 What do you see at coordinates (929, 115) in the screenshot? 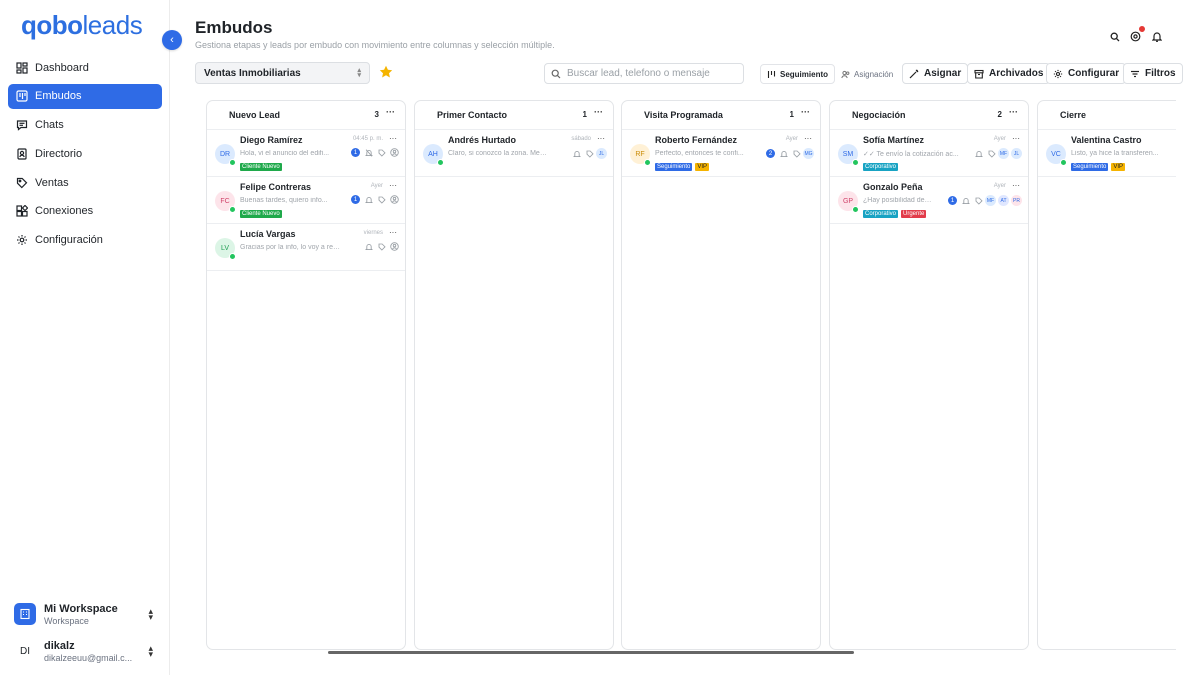
I see `column-header: Negociación 2 ···` at bounding box center [929, 115].